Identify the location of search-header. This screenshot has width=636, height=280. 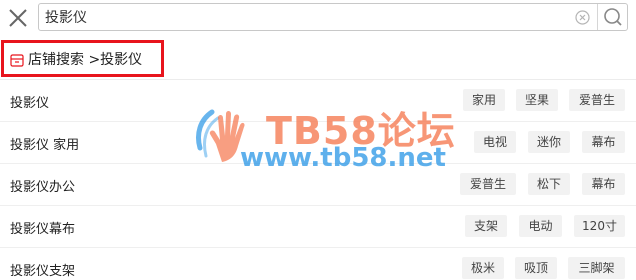
(318, 18).